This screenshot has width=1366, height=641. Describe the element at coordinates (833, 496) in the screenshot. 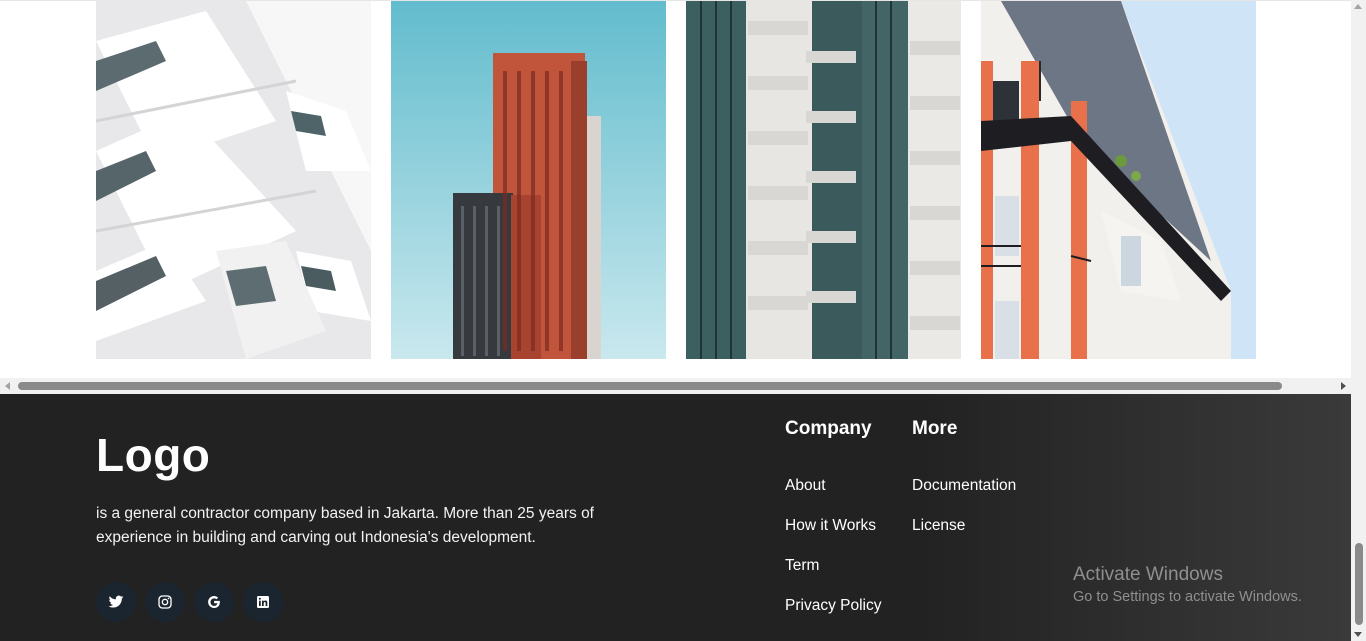

I see `footer-link-about: About` at that location.